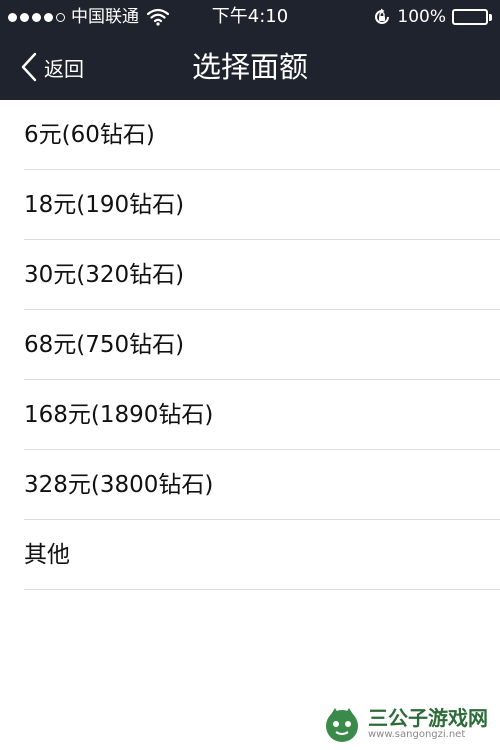  I want to click on battery-icon, so click(472, 17).